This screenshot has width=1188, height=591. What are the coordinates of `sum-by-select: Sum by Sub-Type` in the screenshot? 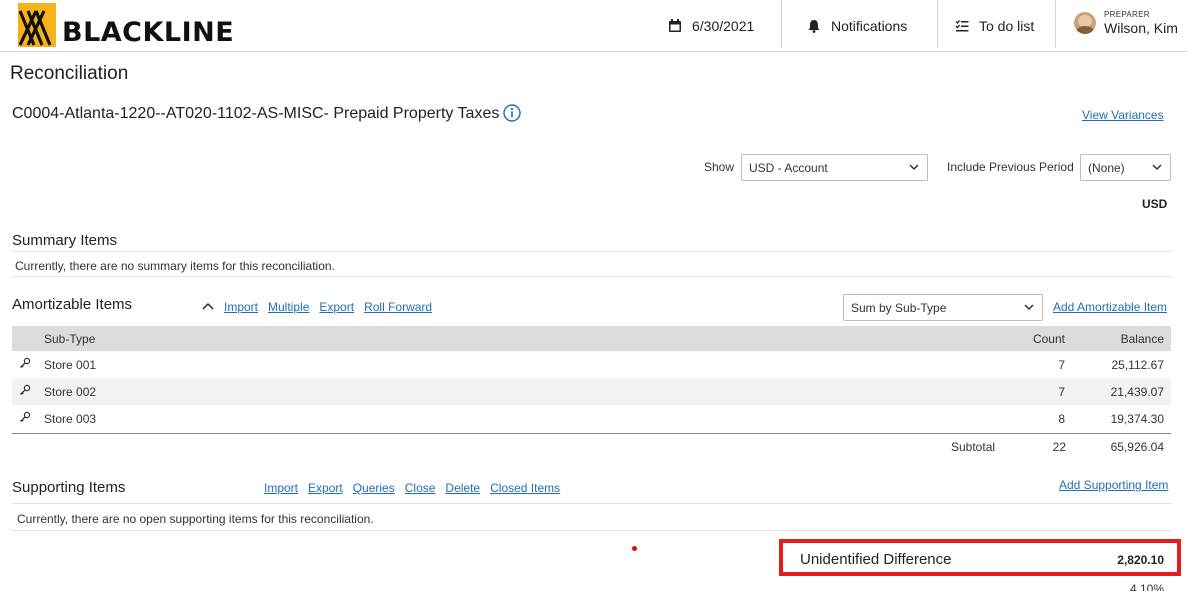 It's located at (943, 307).